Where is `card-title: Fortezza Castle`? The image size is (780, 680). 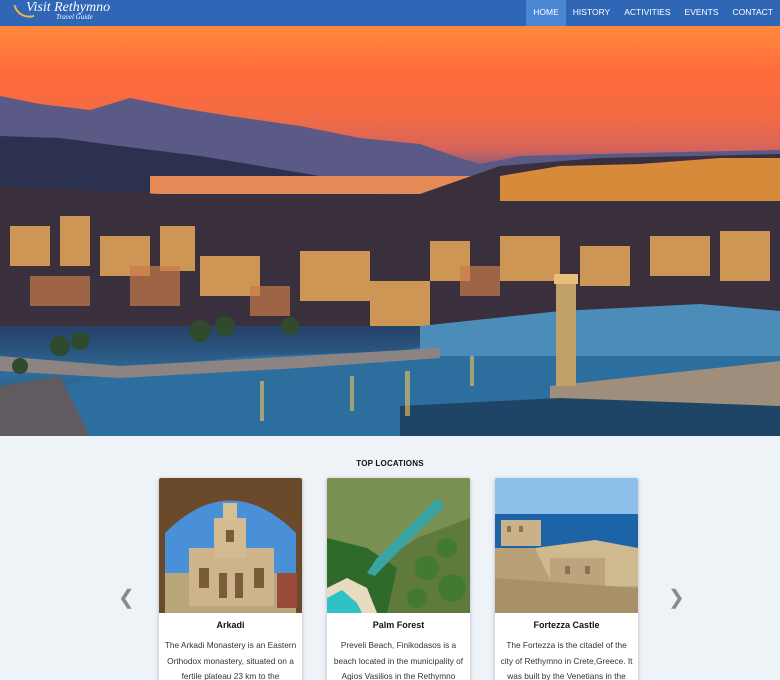
card-title: Fortezza Castle is located at coordinates (566, 625).